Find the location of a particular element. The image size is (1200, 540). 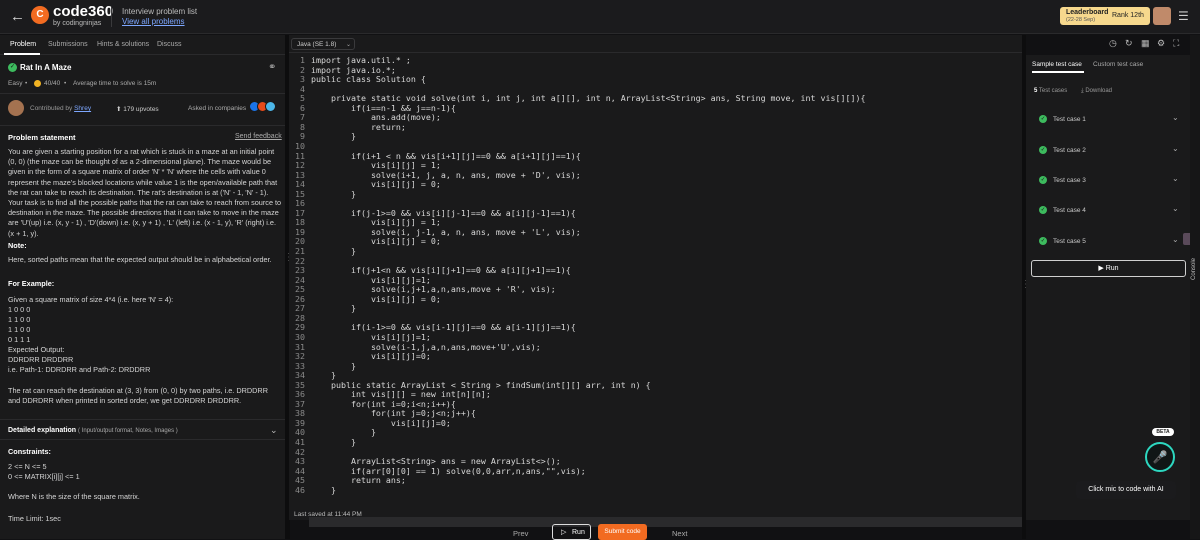

submit-code-button: Submit code is located at coordinates (622, 532).